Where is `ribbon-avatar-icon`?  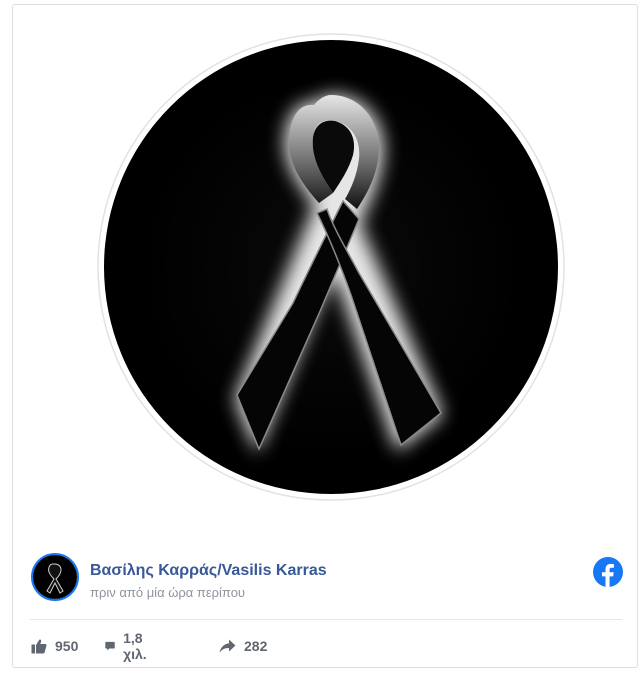
ribbon-avatar-icon is located at coordinates (55, 577).